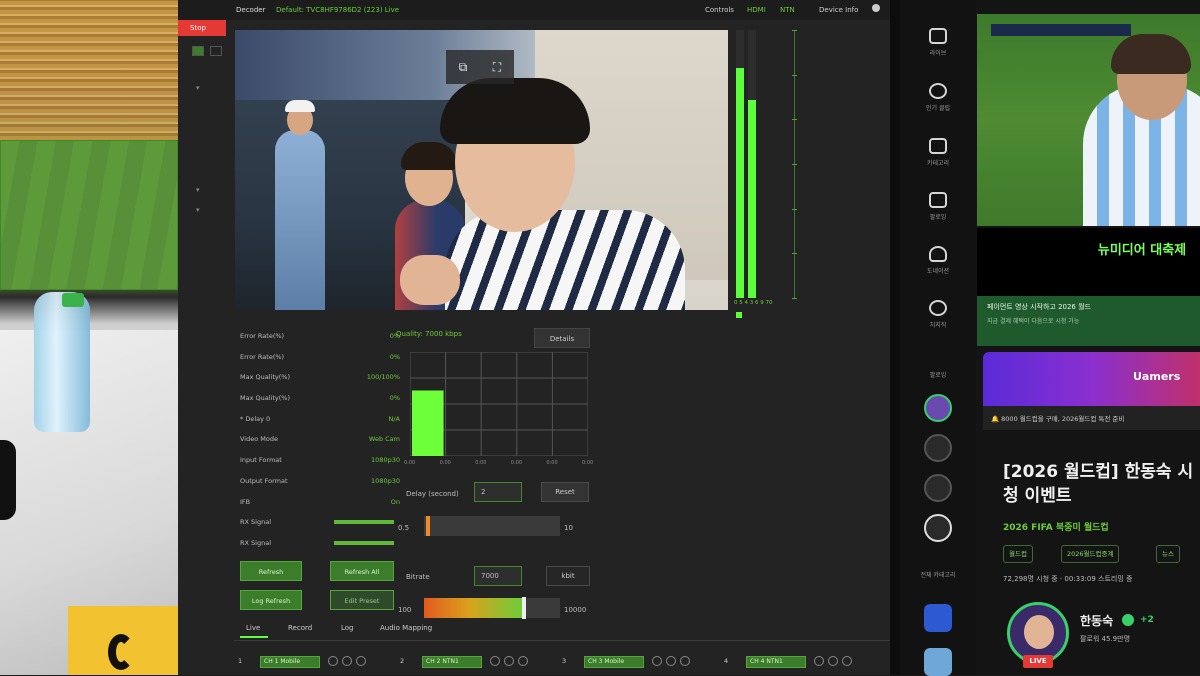 The height and width of the screenshot is (676, 1200). What do you see at coordinates (756, 10) in the screenshot?
I see `hdmi-label: HDMI` at bounding box center [756, 10].